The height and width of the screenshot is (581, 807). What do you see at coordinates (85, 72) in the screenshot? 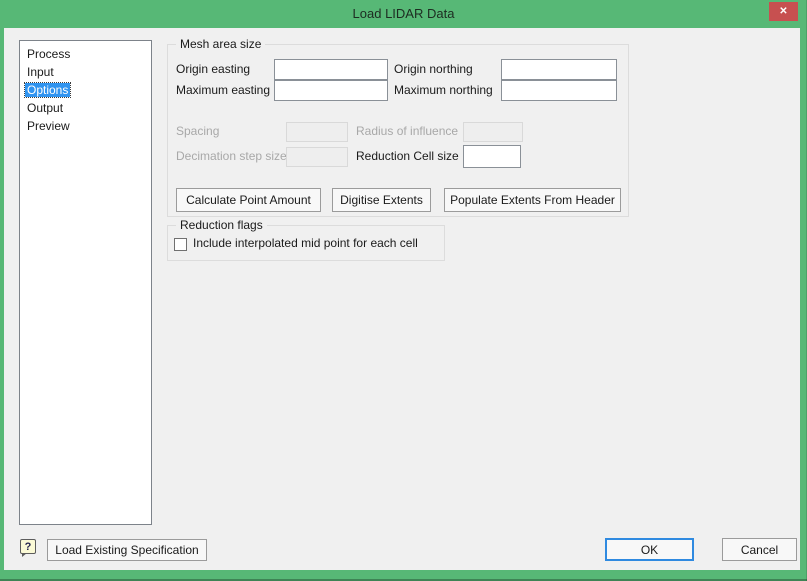
I see `sidebar-item-input: Input` at bounding box center [85, 72].